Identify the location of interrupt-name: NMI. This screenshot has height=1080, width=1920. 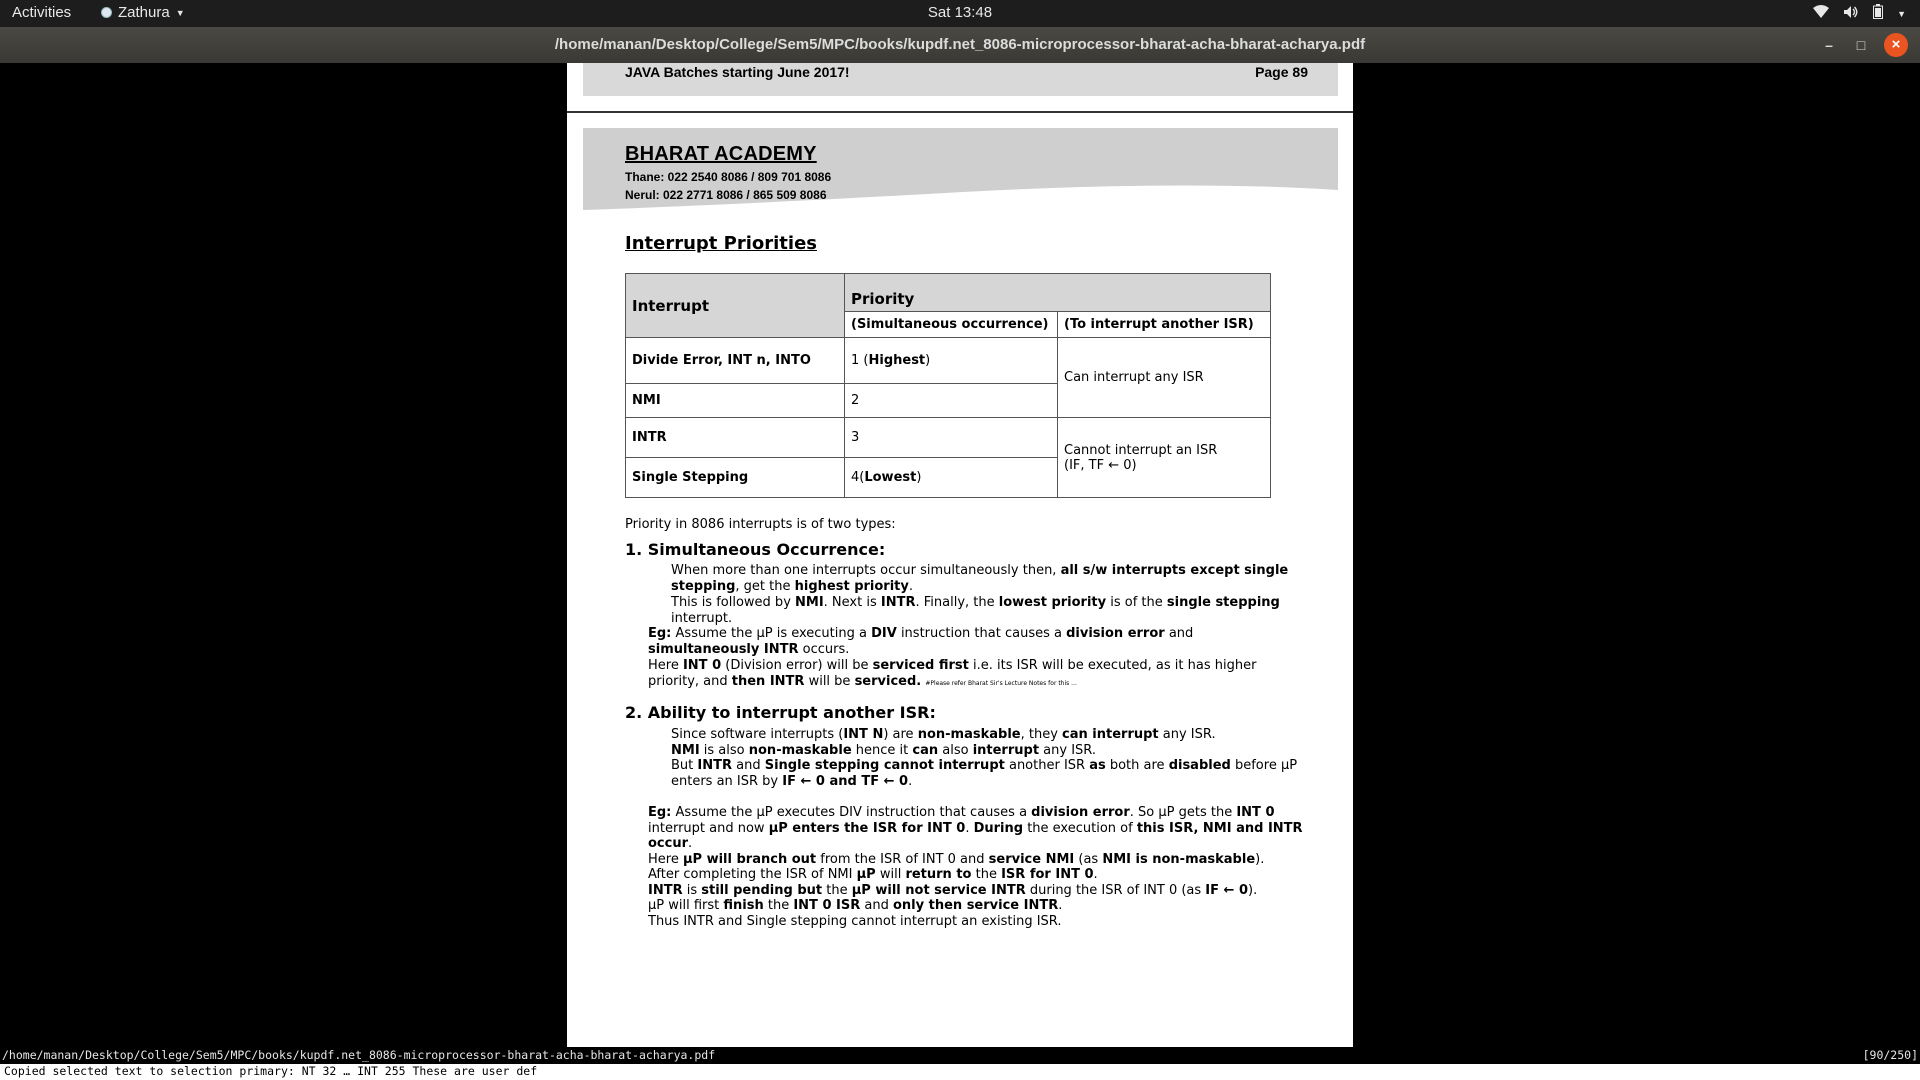
(735, 400).